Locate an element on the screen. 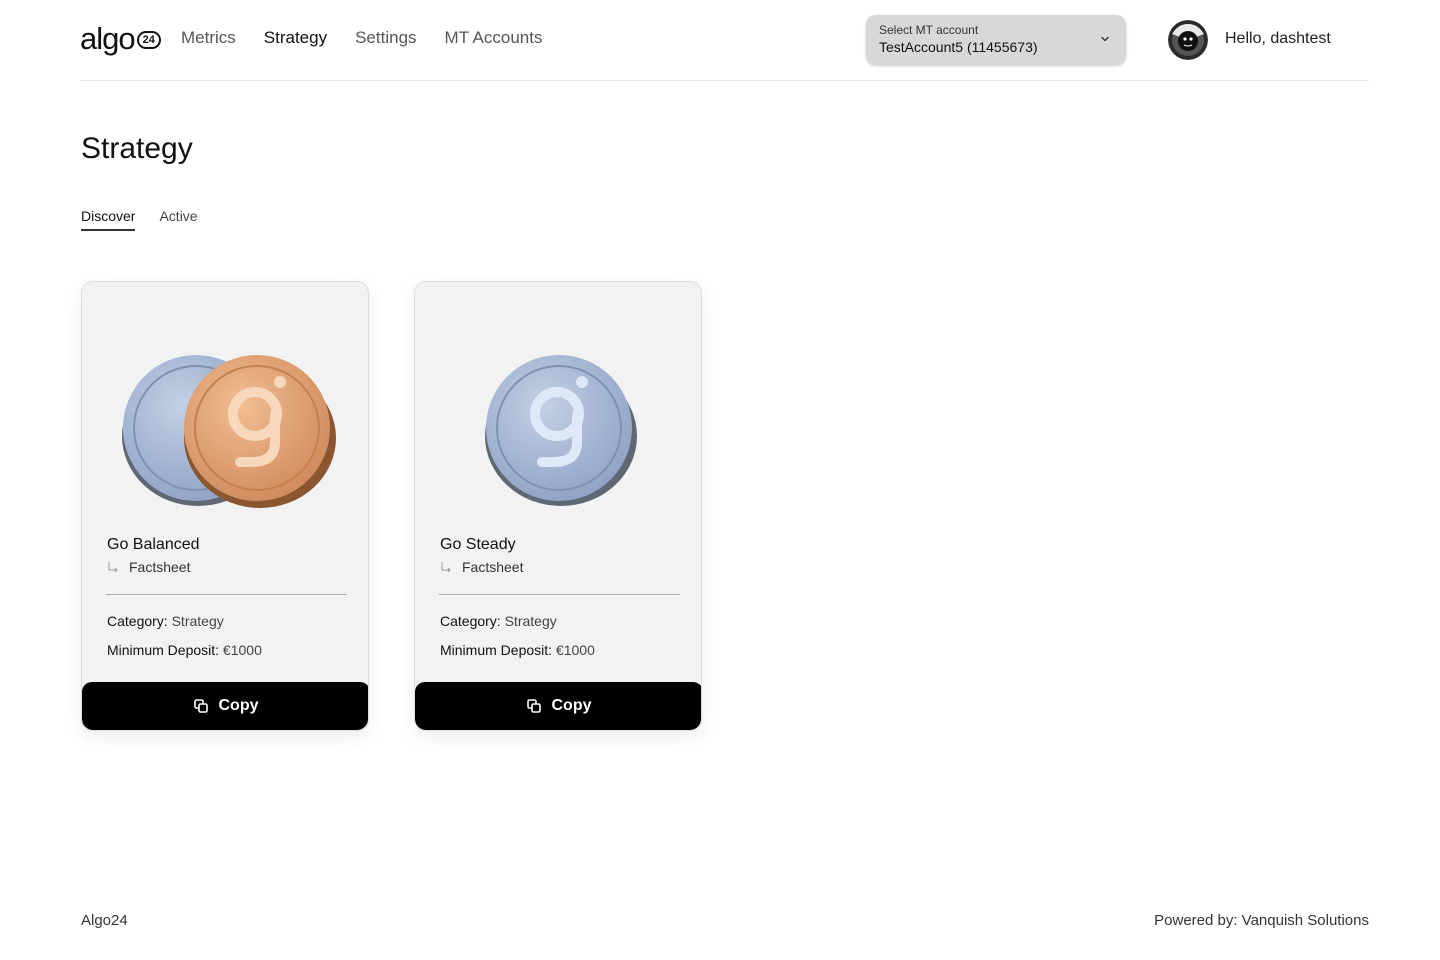  logo-badge: 24 is located at coordinates (148, 40).